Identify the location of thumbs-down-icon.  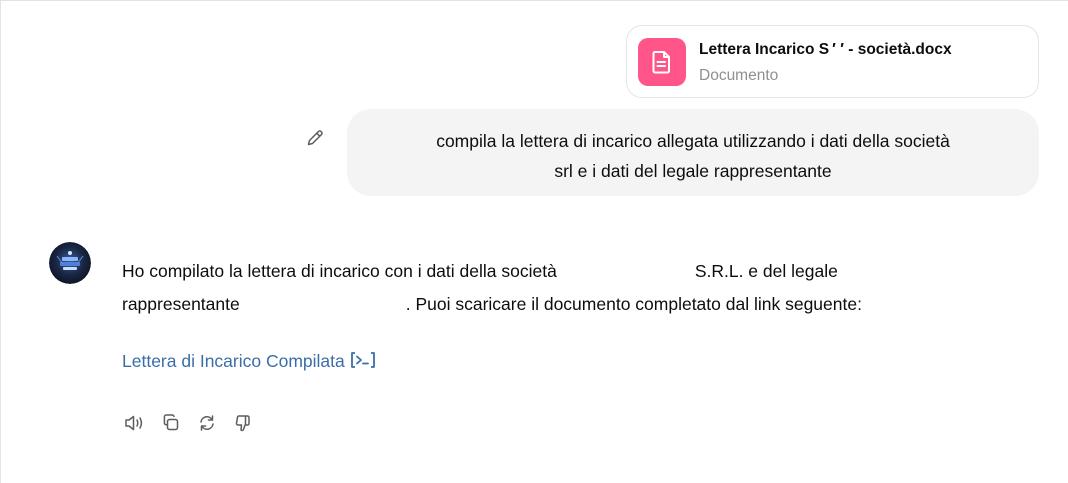
(243, 423).